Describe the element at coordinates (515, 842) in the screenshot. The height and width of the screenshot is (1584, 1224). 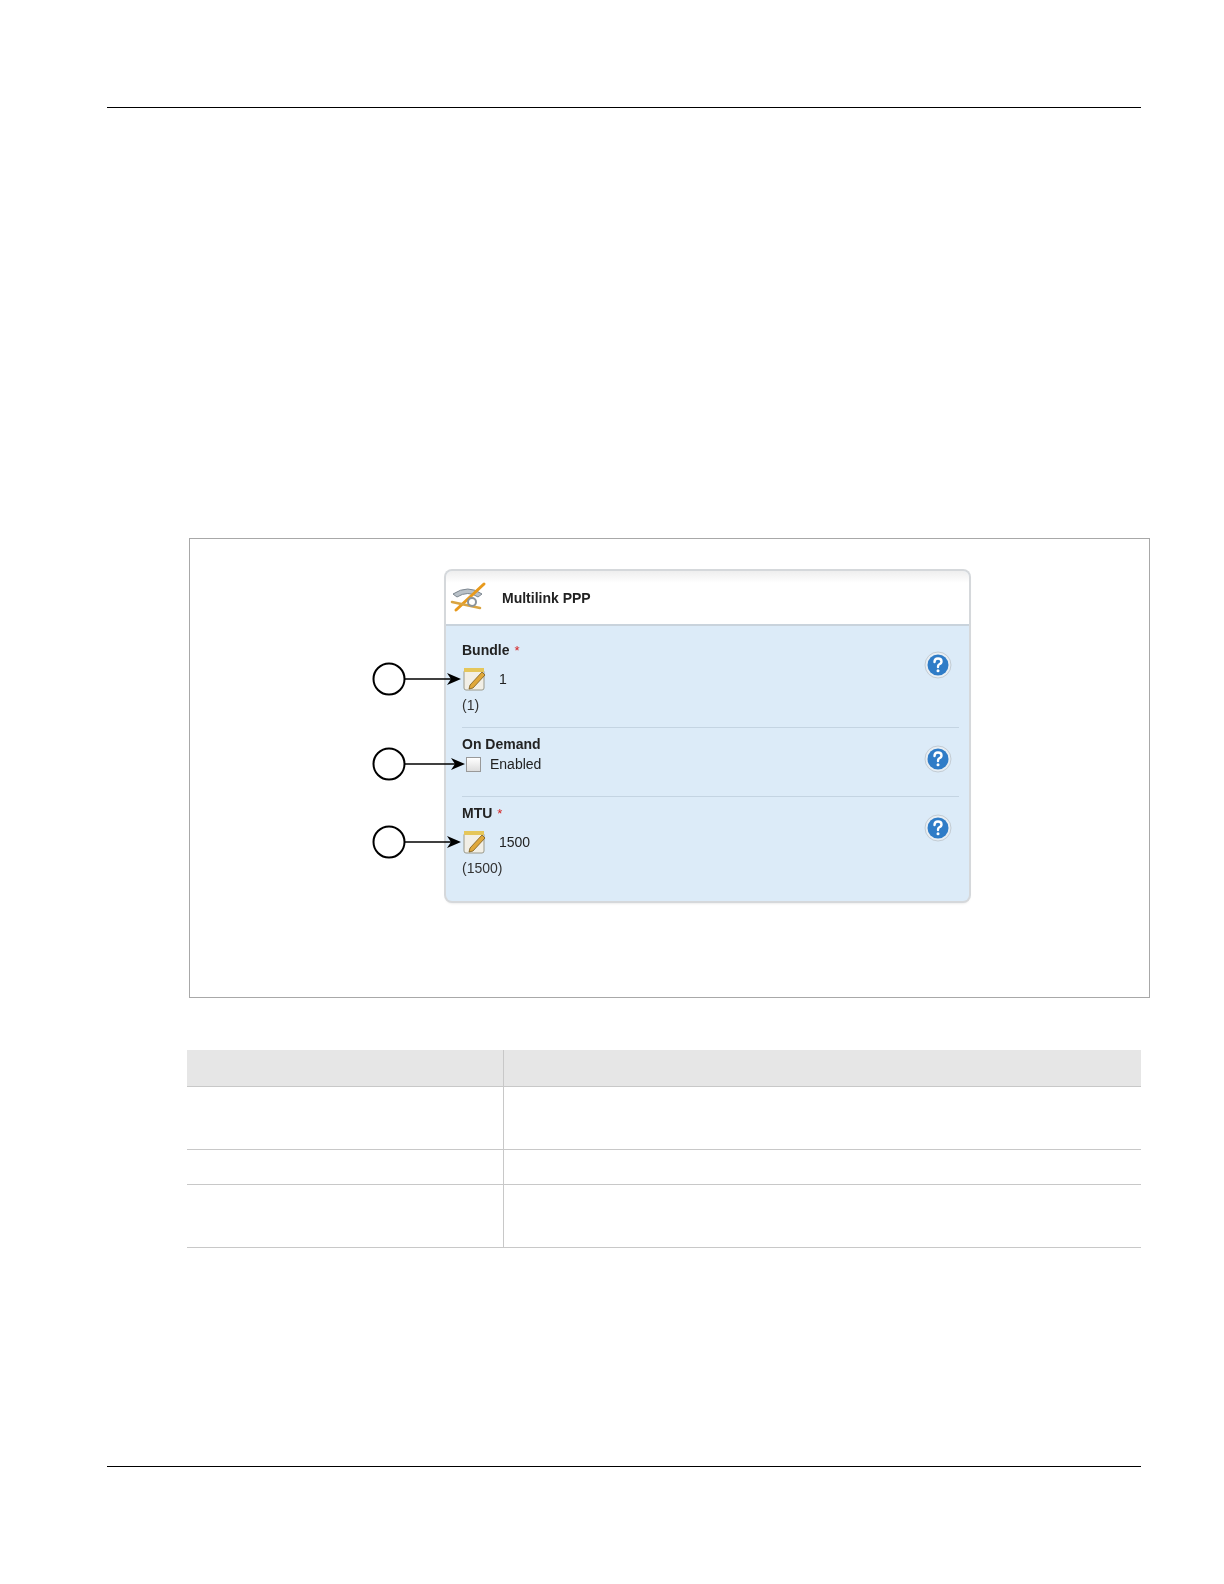
I see `field-value: 1500` at that location.